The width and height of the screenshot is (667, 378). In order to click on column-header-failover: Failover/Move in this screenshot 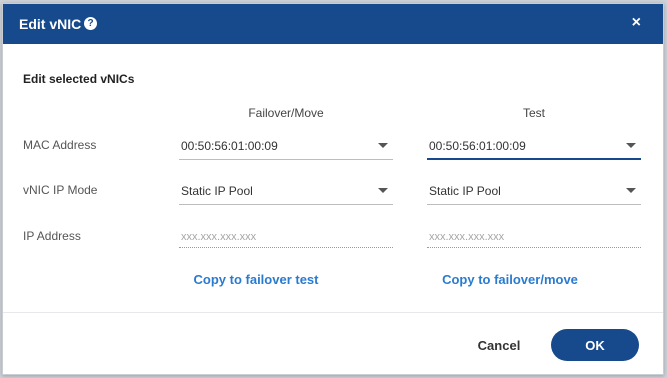, I will do `click(286, 113)`.